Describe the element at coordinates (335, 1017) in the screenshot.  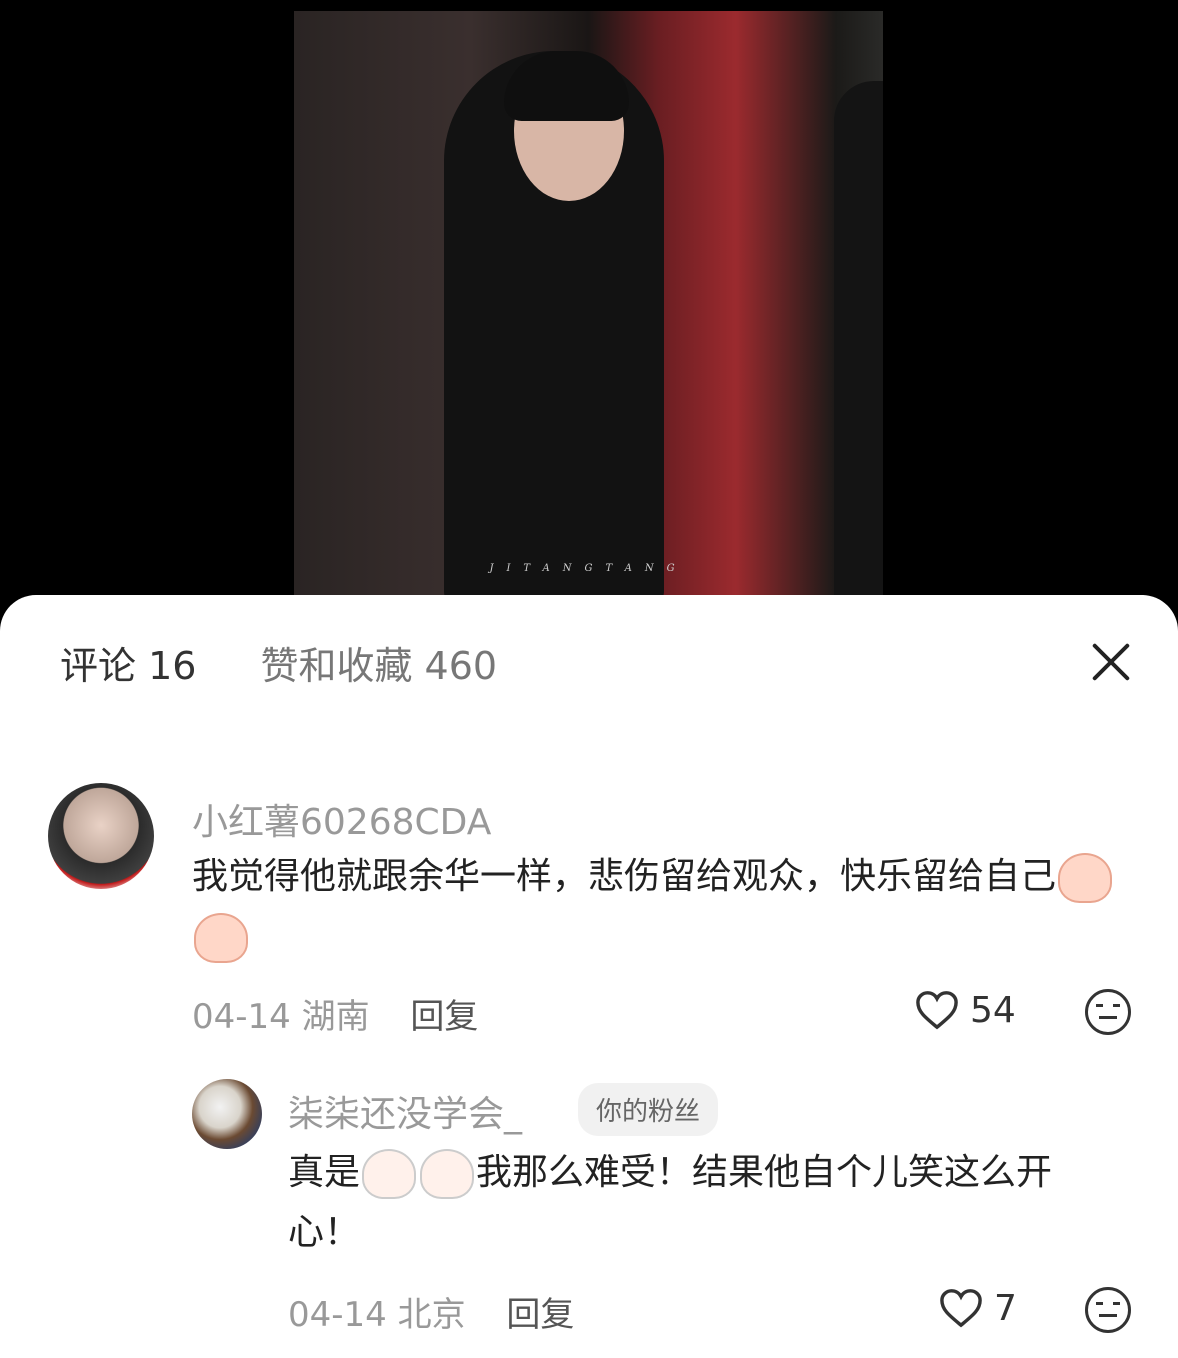
I see `comment-location: 湖南` at that location.